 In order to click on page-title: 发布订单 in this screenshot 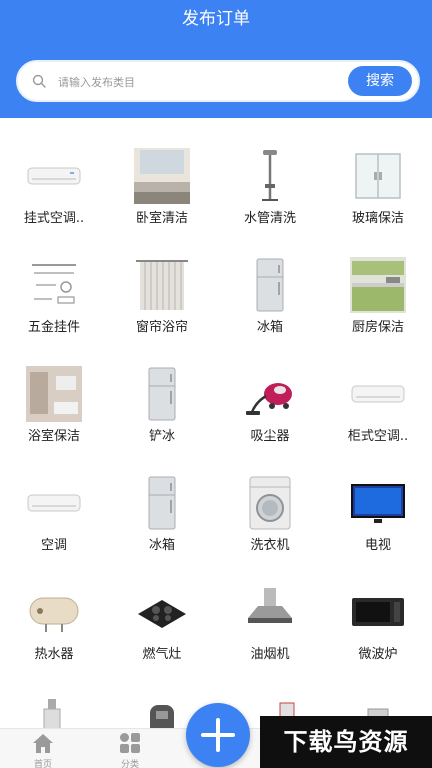, I will do `click(216, 19)`.